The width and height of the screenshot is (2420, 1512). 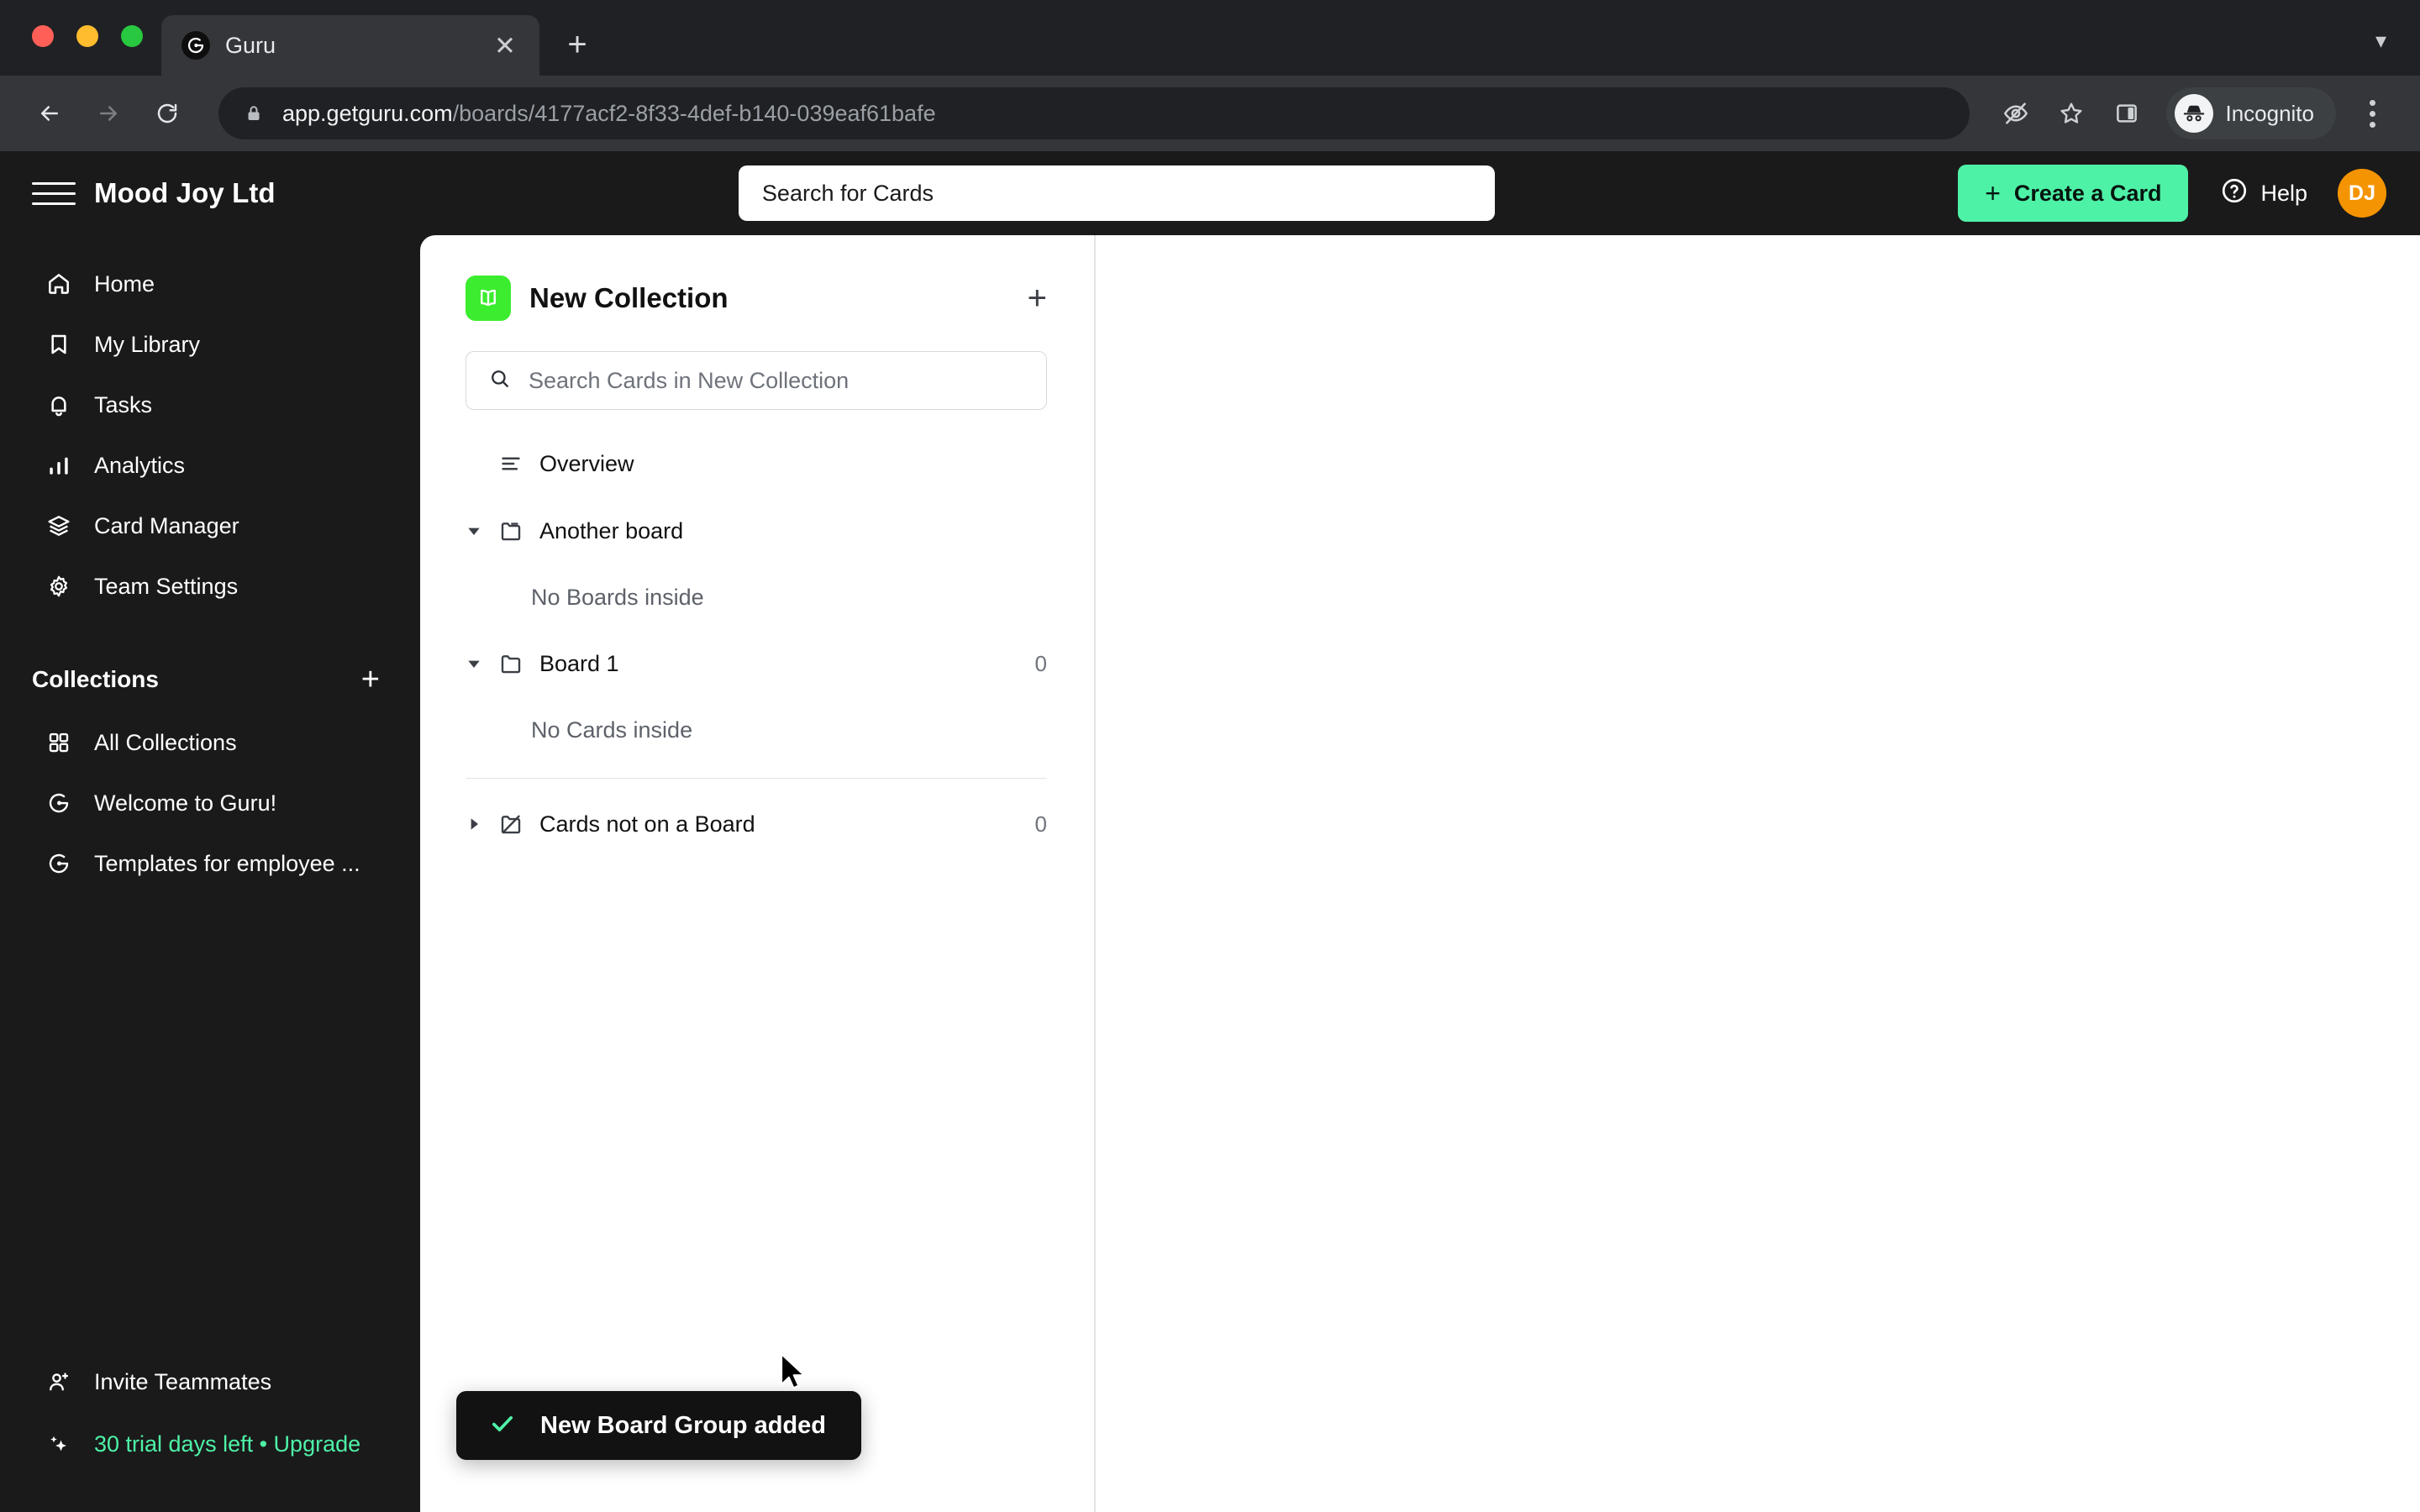 What do you see at coordinates (140, 465) in the screenshot?
I see `sidebar-item-label: Analytics` at bounding box center [140, 465].